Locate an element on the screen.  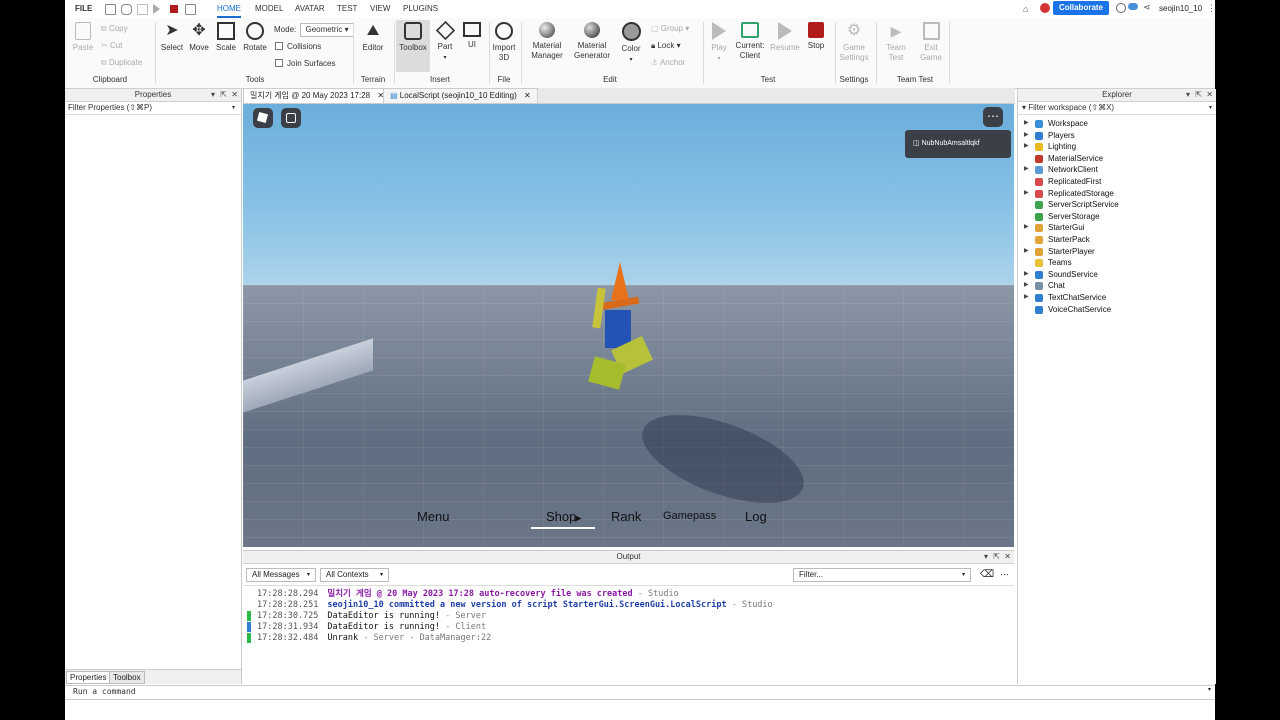
explorer-item: ▶ Chat is located at coordinates (1116, 285).